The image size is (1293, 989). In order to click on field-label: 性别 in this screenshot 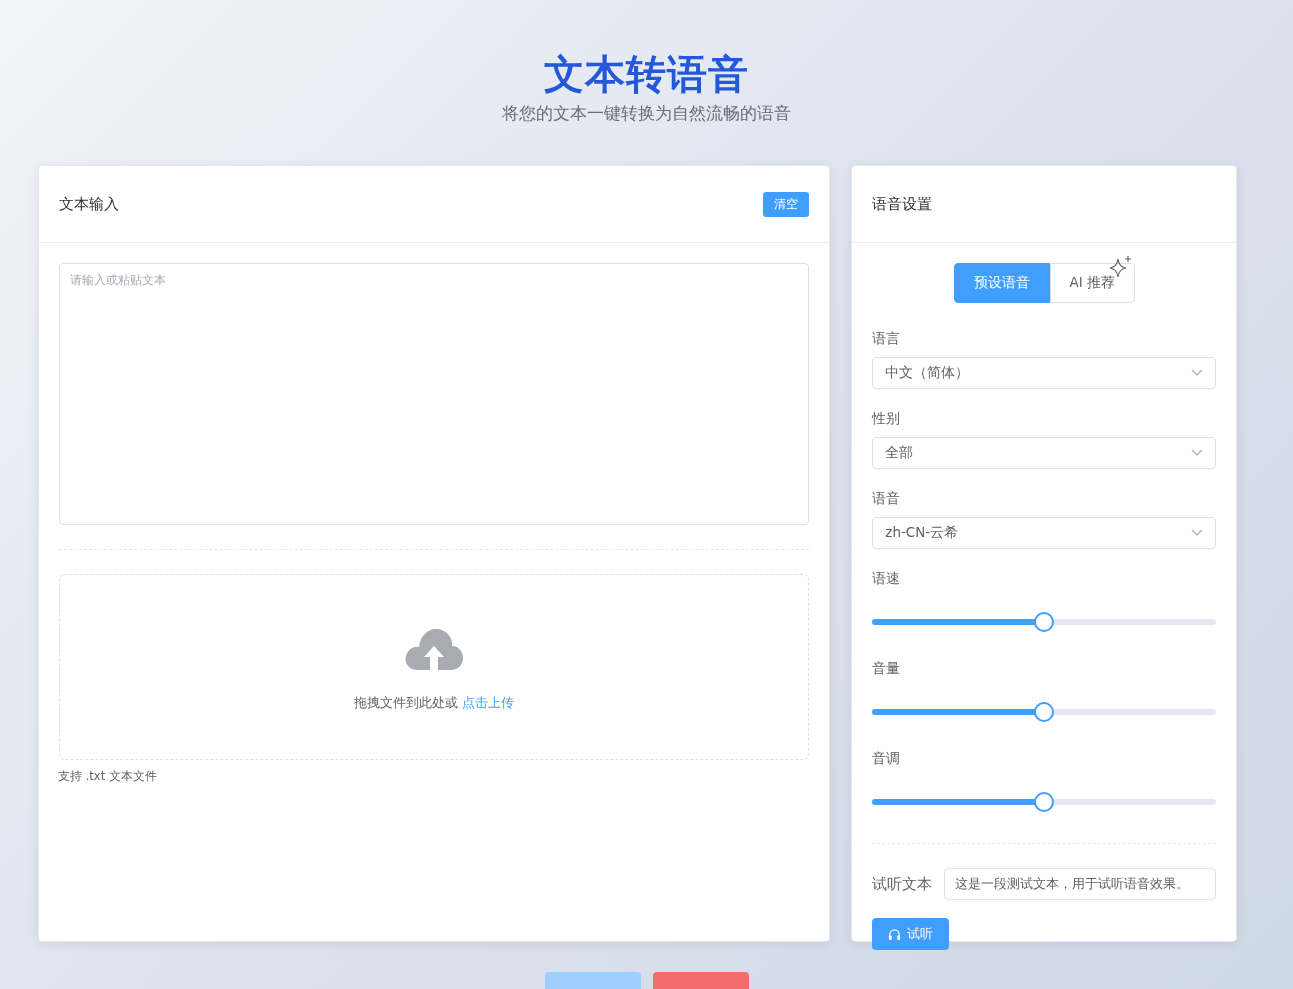, I will do `click(887, 418)`.